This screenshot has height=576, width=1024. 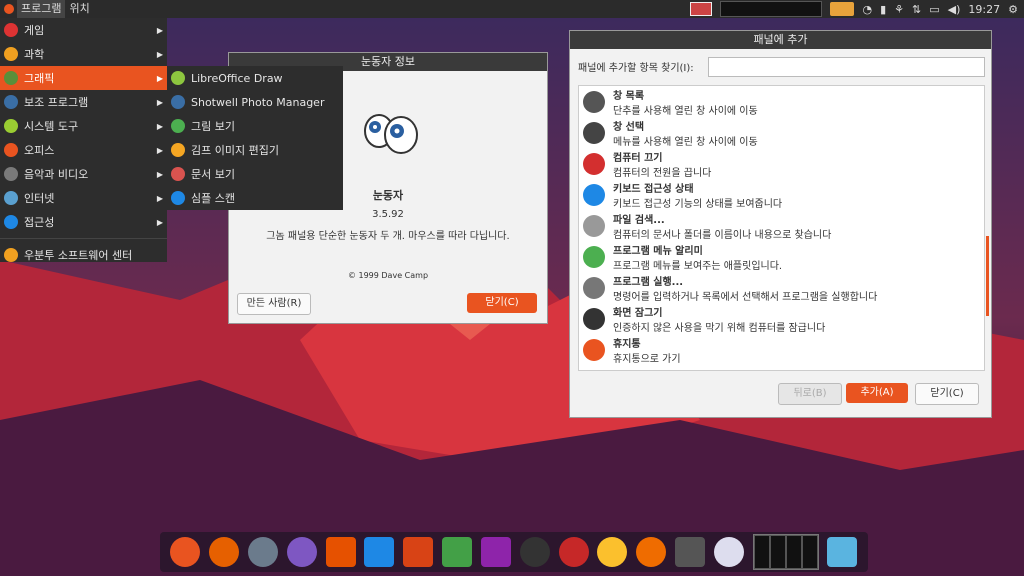 I want to click on menu-item: 과학 ▶, so click(x=83, y=54).